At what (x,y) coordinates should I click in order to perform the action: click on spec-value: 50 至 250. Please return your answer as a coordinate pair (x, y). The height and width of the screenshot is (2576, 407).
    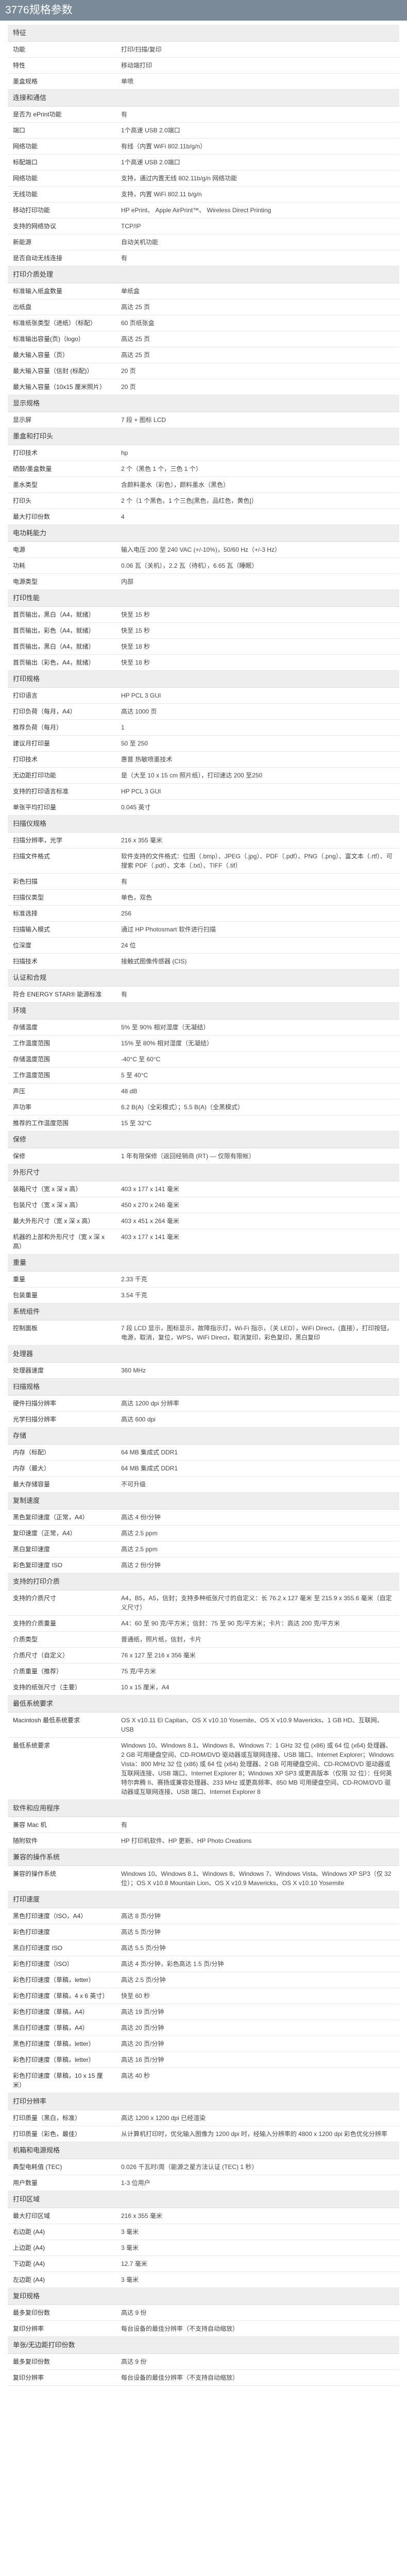
    Looking at the image, I should click on (257, 743).